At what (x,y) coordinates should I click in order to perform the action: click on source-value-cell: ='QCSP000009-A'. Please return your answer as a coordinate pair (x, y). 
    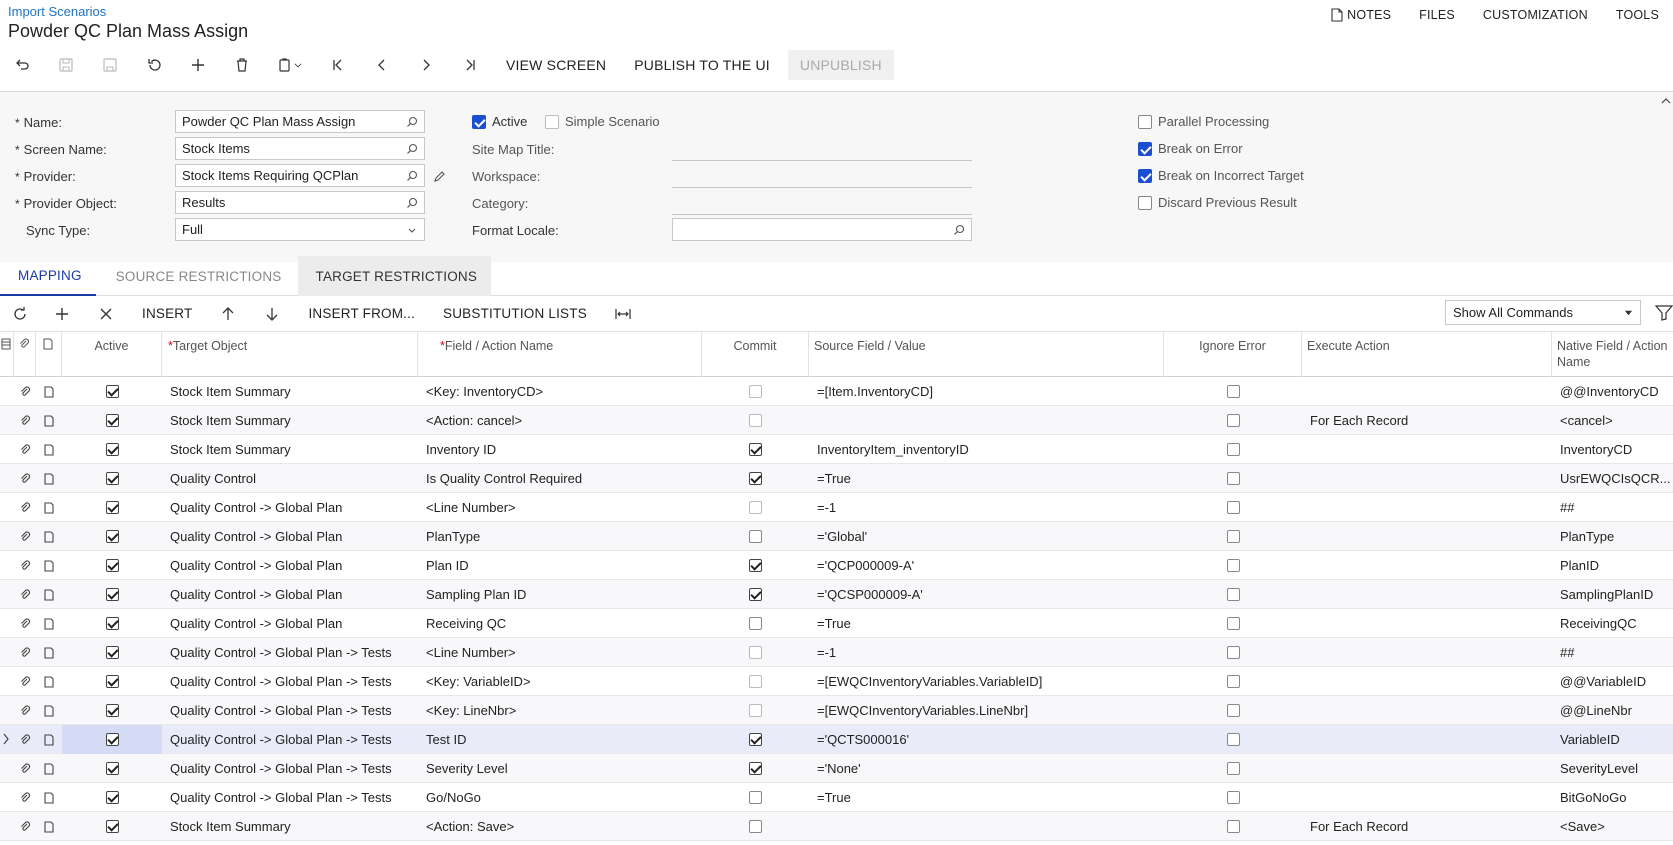
    Looking at the image, I should click on (986, 594).